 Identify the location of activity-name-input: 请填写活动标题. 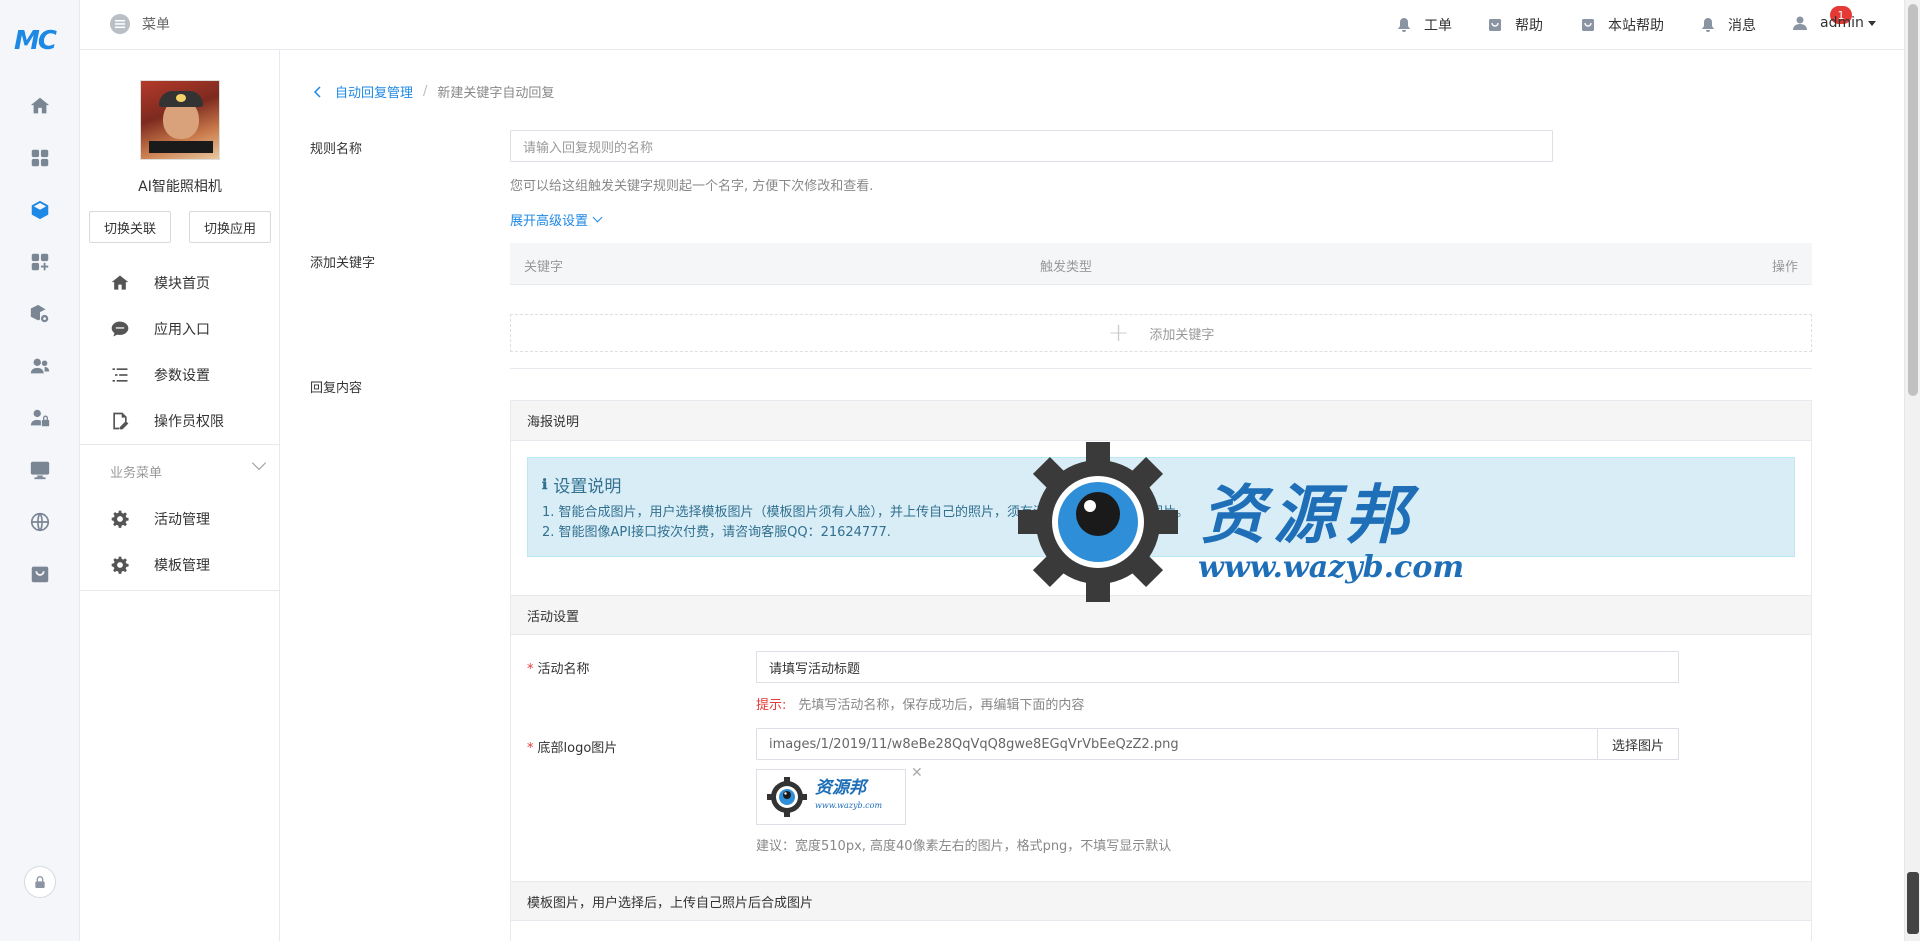
(1217, 667).